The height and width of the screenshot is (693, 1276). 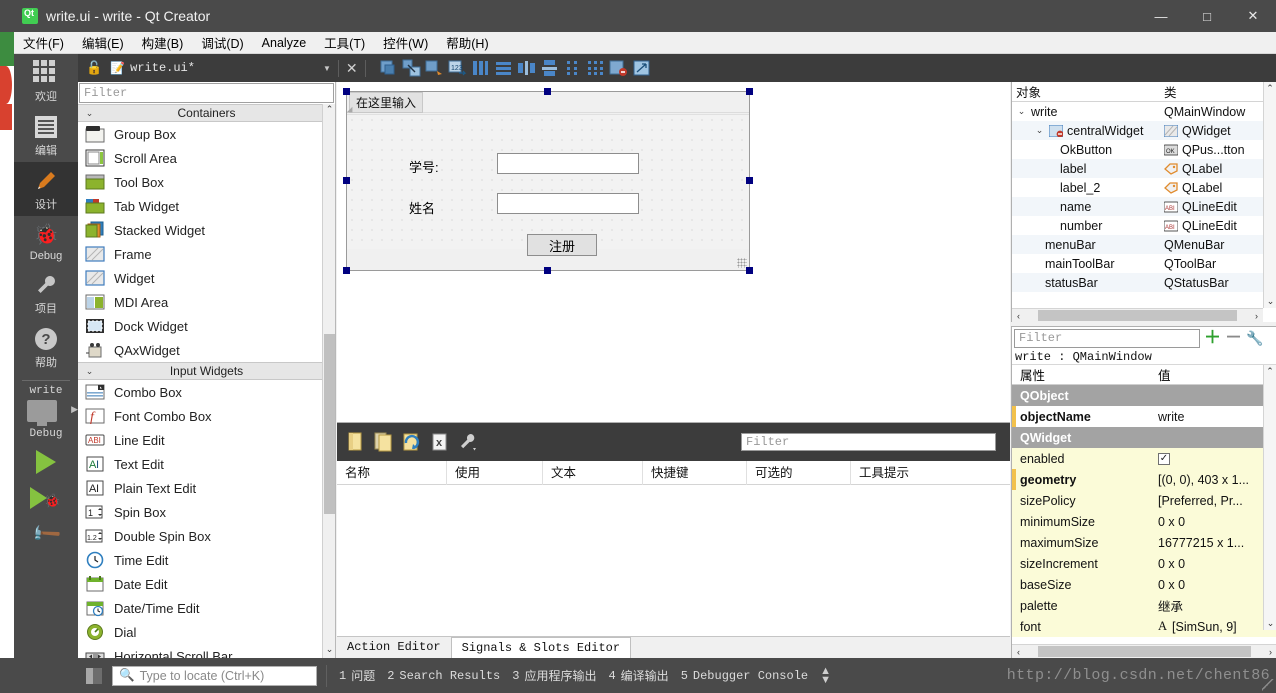 What do you see at coordinates (1212, 337) in the screenshot?
I see `plus-icon: ＋` at bounding box center [1212, 337].